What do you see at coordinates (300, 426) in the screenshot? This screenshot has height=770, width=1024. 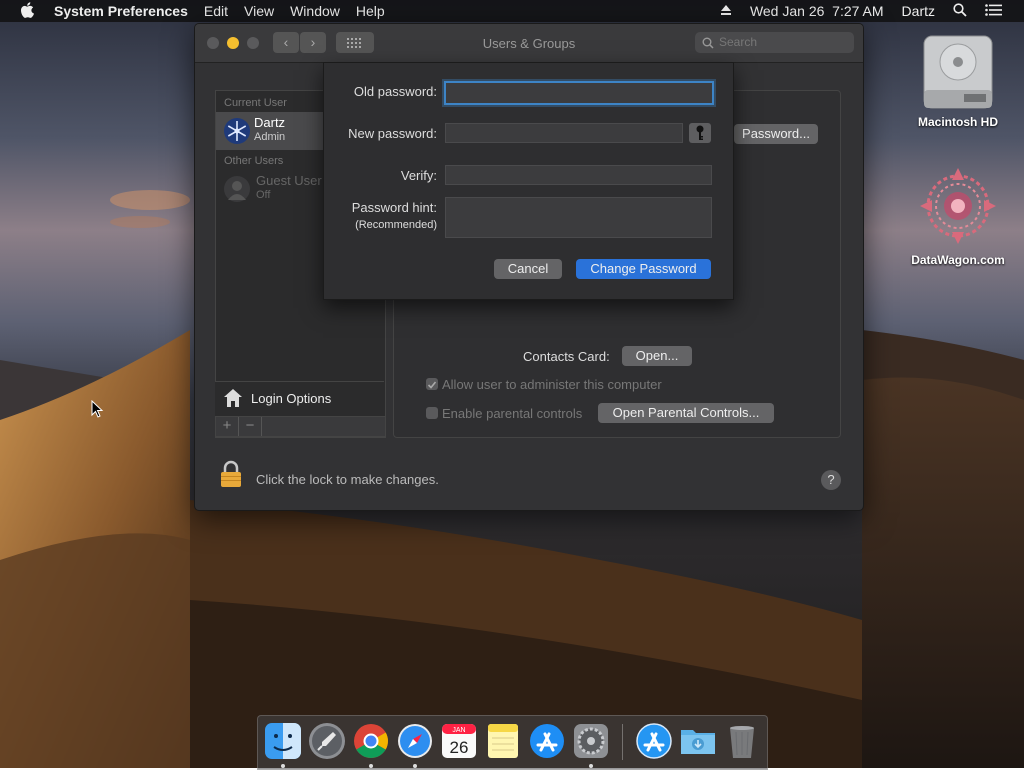 I see `add-remove-bar: + −` at bounding box center [300, 426].